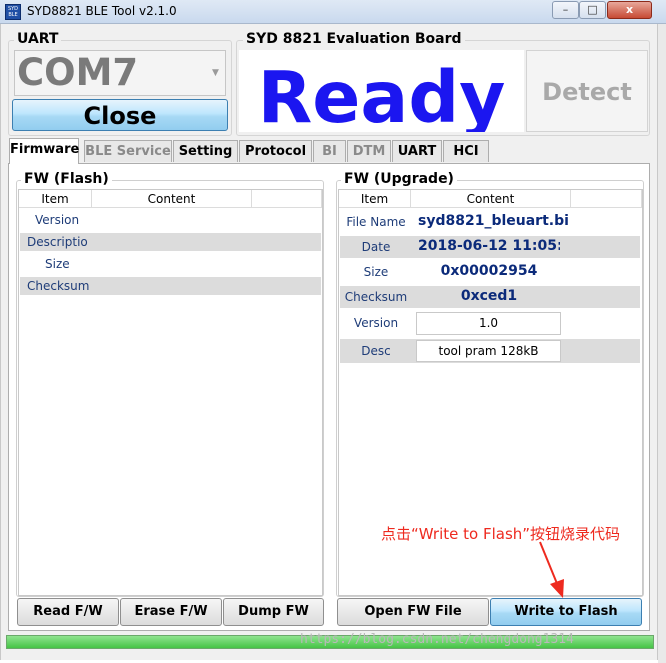  What do you see at coordinates (662, 343) in the screenshot?
I see `window-edge` at bounding box center [662, 343].